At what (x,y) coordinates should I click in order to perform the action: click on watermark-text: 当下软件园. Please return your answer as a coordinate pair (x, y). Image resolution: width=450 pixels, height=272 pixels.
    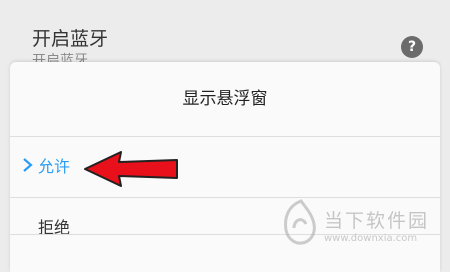
    Looking at the image, I should click on (377, 221).